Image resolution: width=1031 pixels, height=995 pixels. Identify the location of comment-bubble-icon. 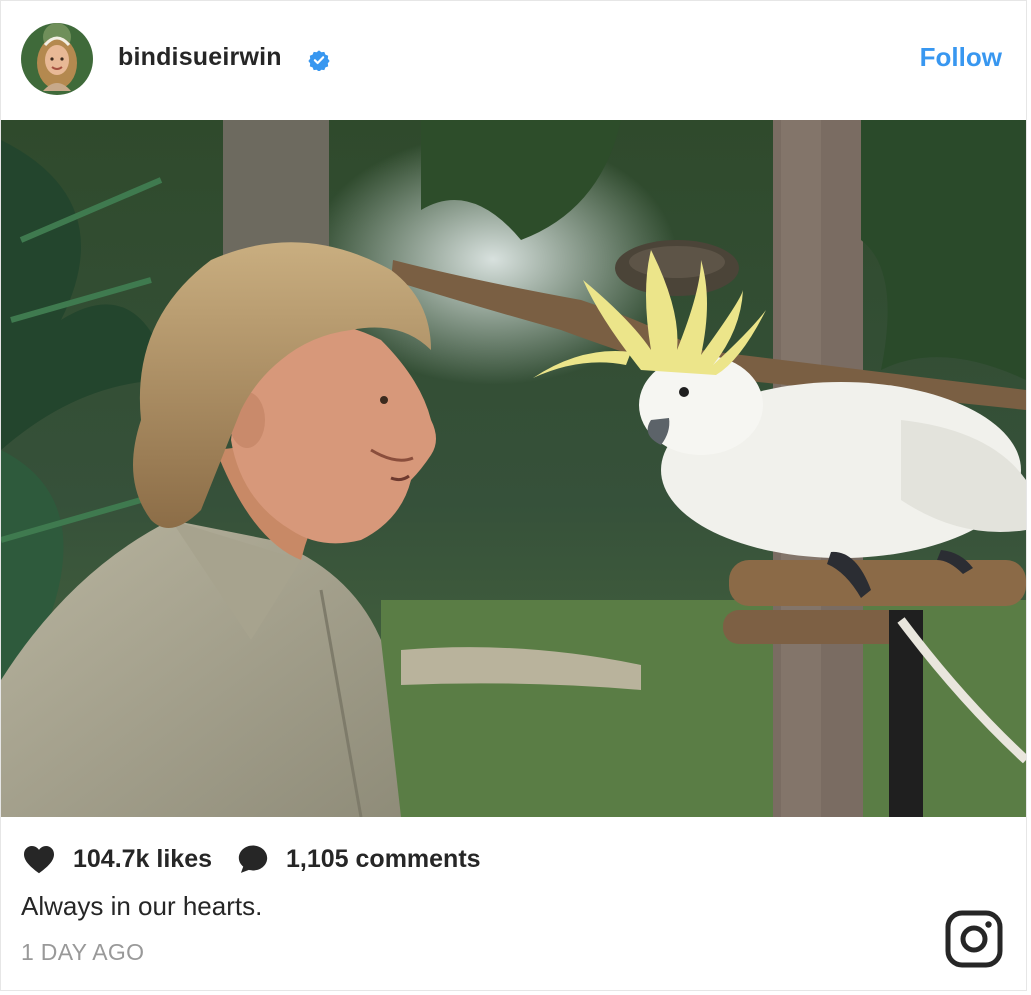
(253, 859).